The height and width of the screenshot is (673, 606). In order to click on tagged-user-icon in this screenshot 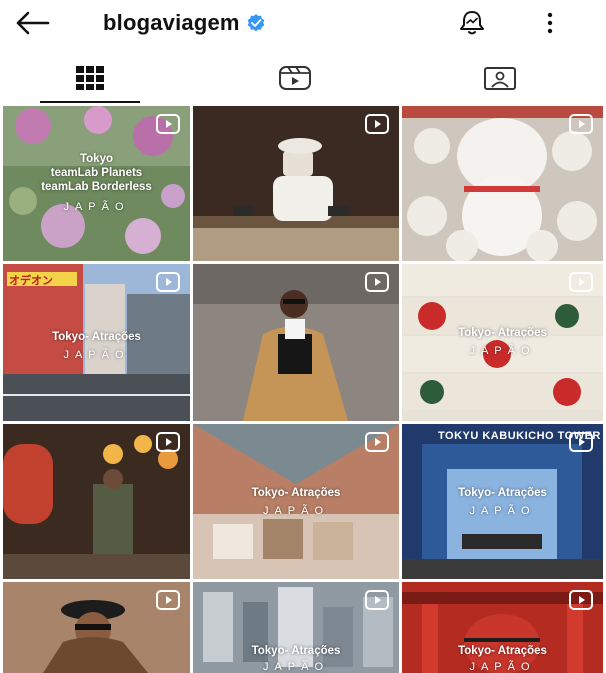, I will do `click(500, 78)`.